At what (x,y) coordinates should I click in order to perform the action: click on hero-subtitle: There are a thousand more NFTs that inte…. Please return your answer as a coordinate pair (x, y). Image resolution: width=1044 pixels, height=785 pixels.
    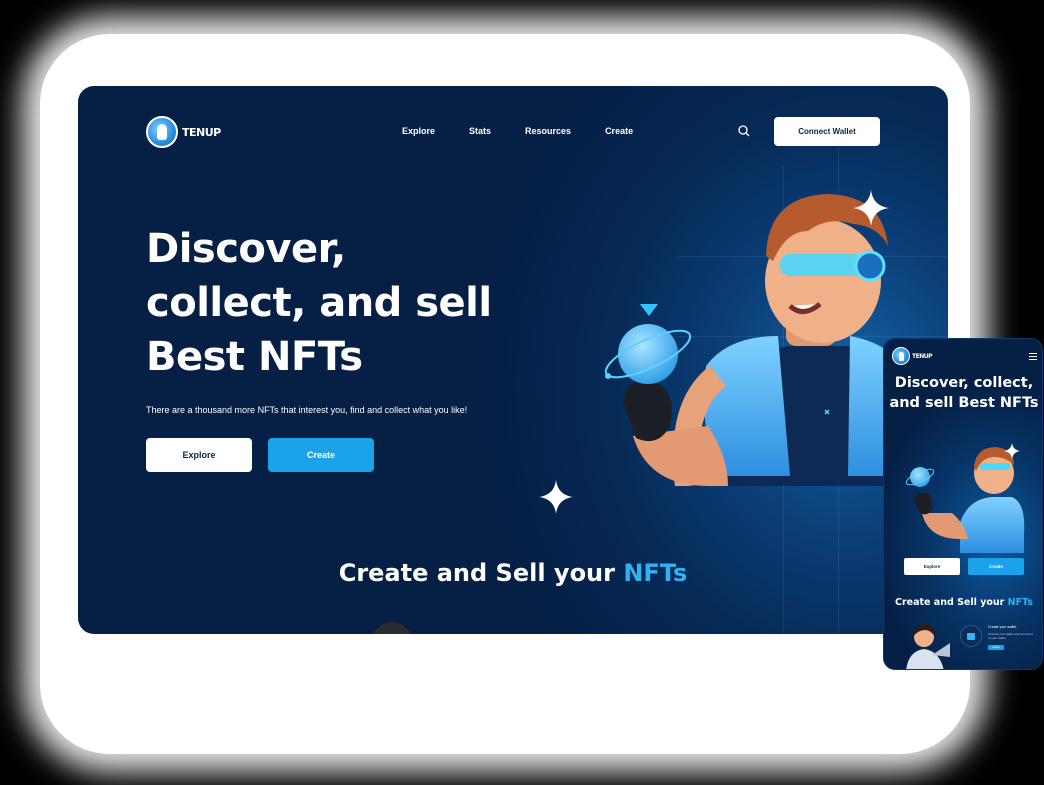
    Looking at the image, I should click on (307, 410).